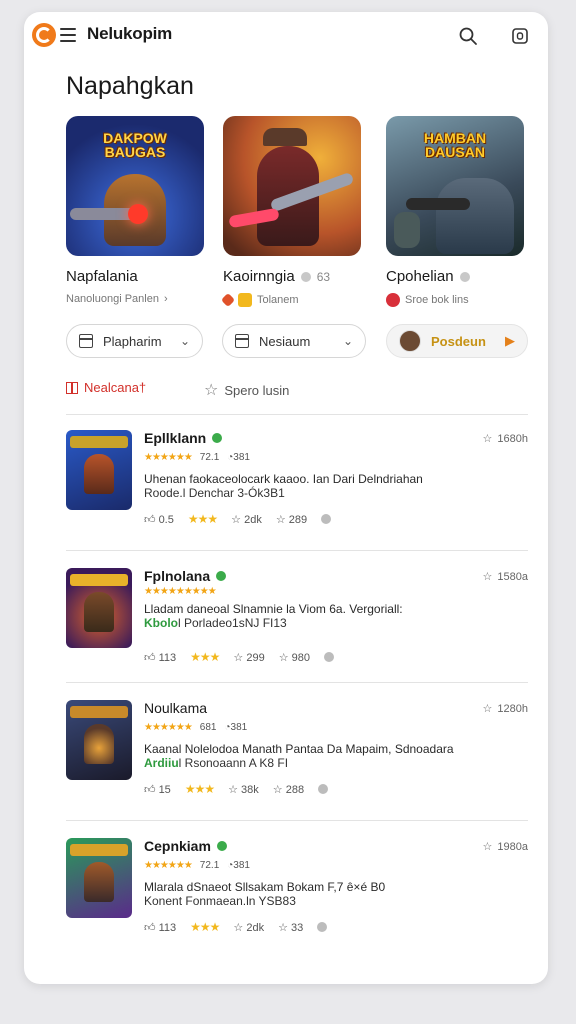 This screenshot has height=1024, width=576. I want to click on tab-spero-lusin: ☆ Spero lusin, so click(246, 390).